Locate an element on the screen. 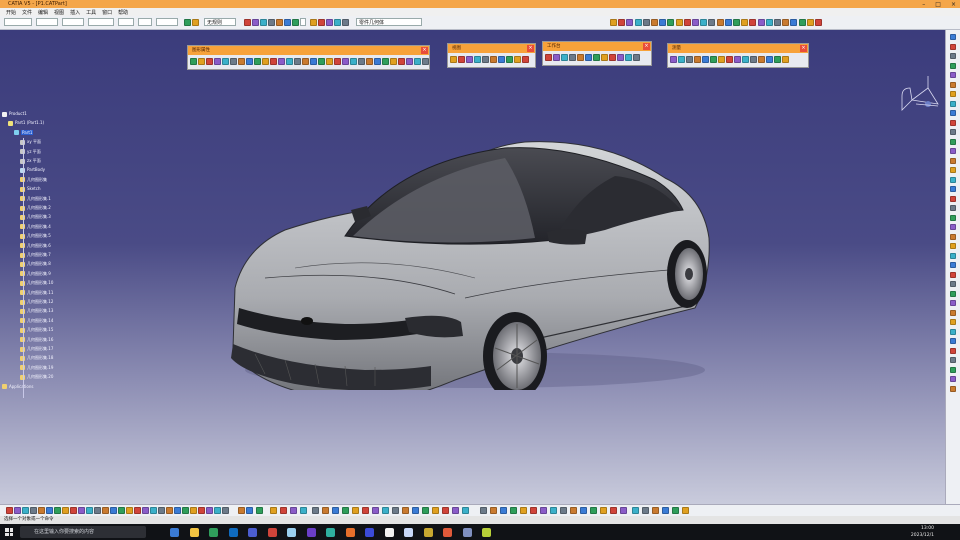  tree-node: 几何图形集.15 is located at coordinates (36, 329).